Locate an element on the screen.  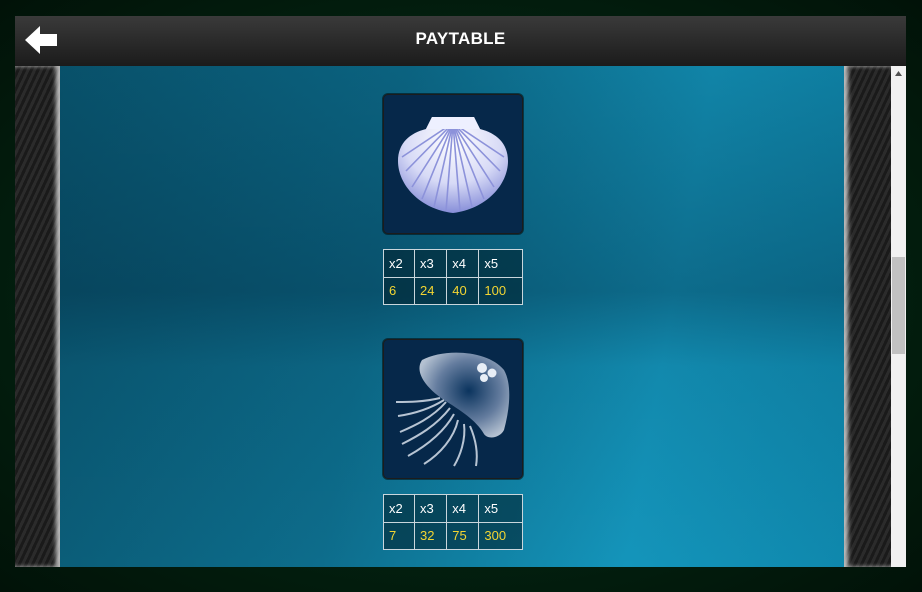
pay-table-shell: x2 x3 x4 x5 6 24 40 100 is located at coordinates (452, 277).